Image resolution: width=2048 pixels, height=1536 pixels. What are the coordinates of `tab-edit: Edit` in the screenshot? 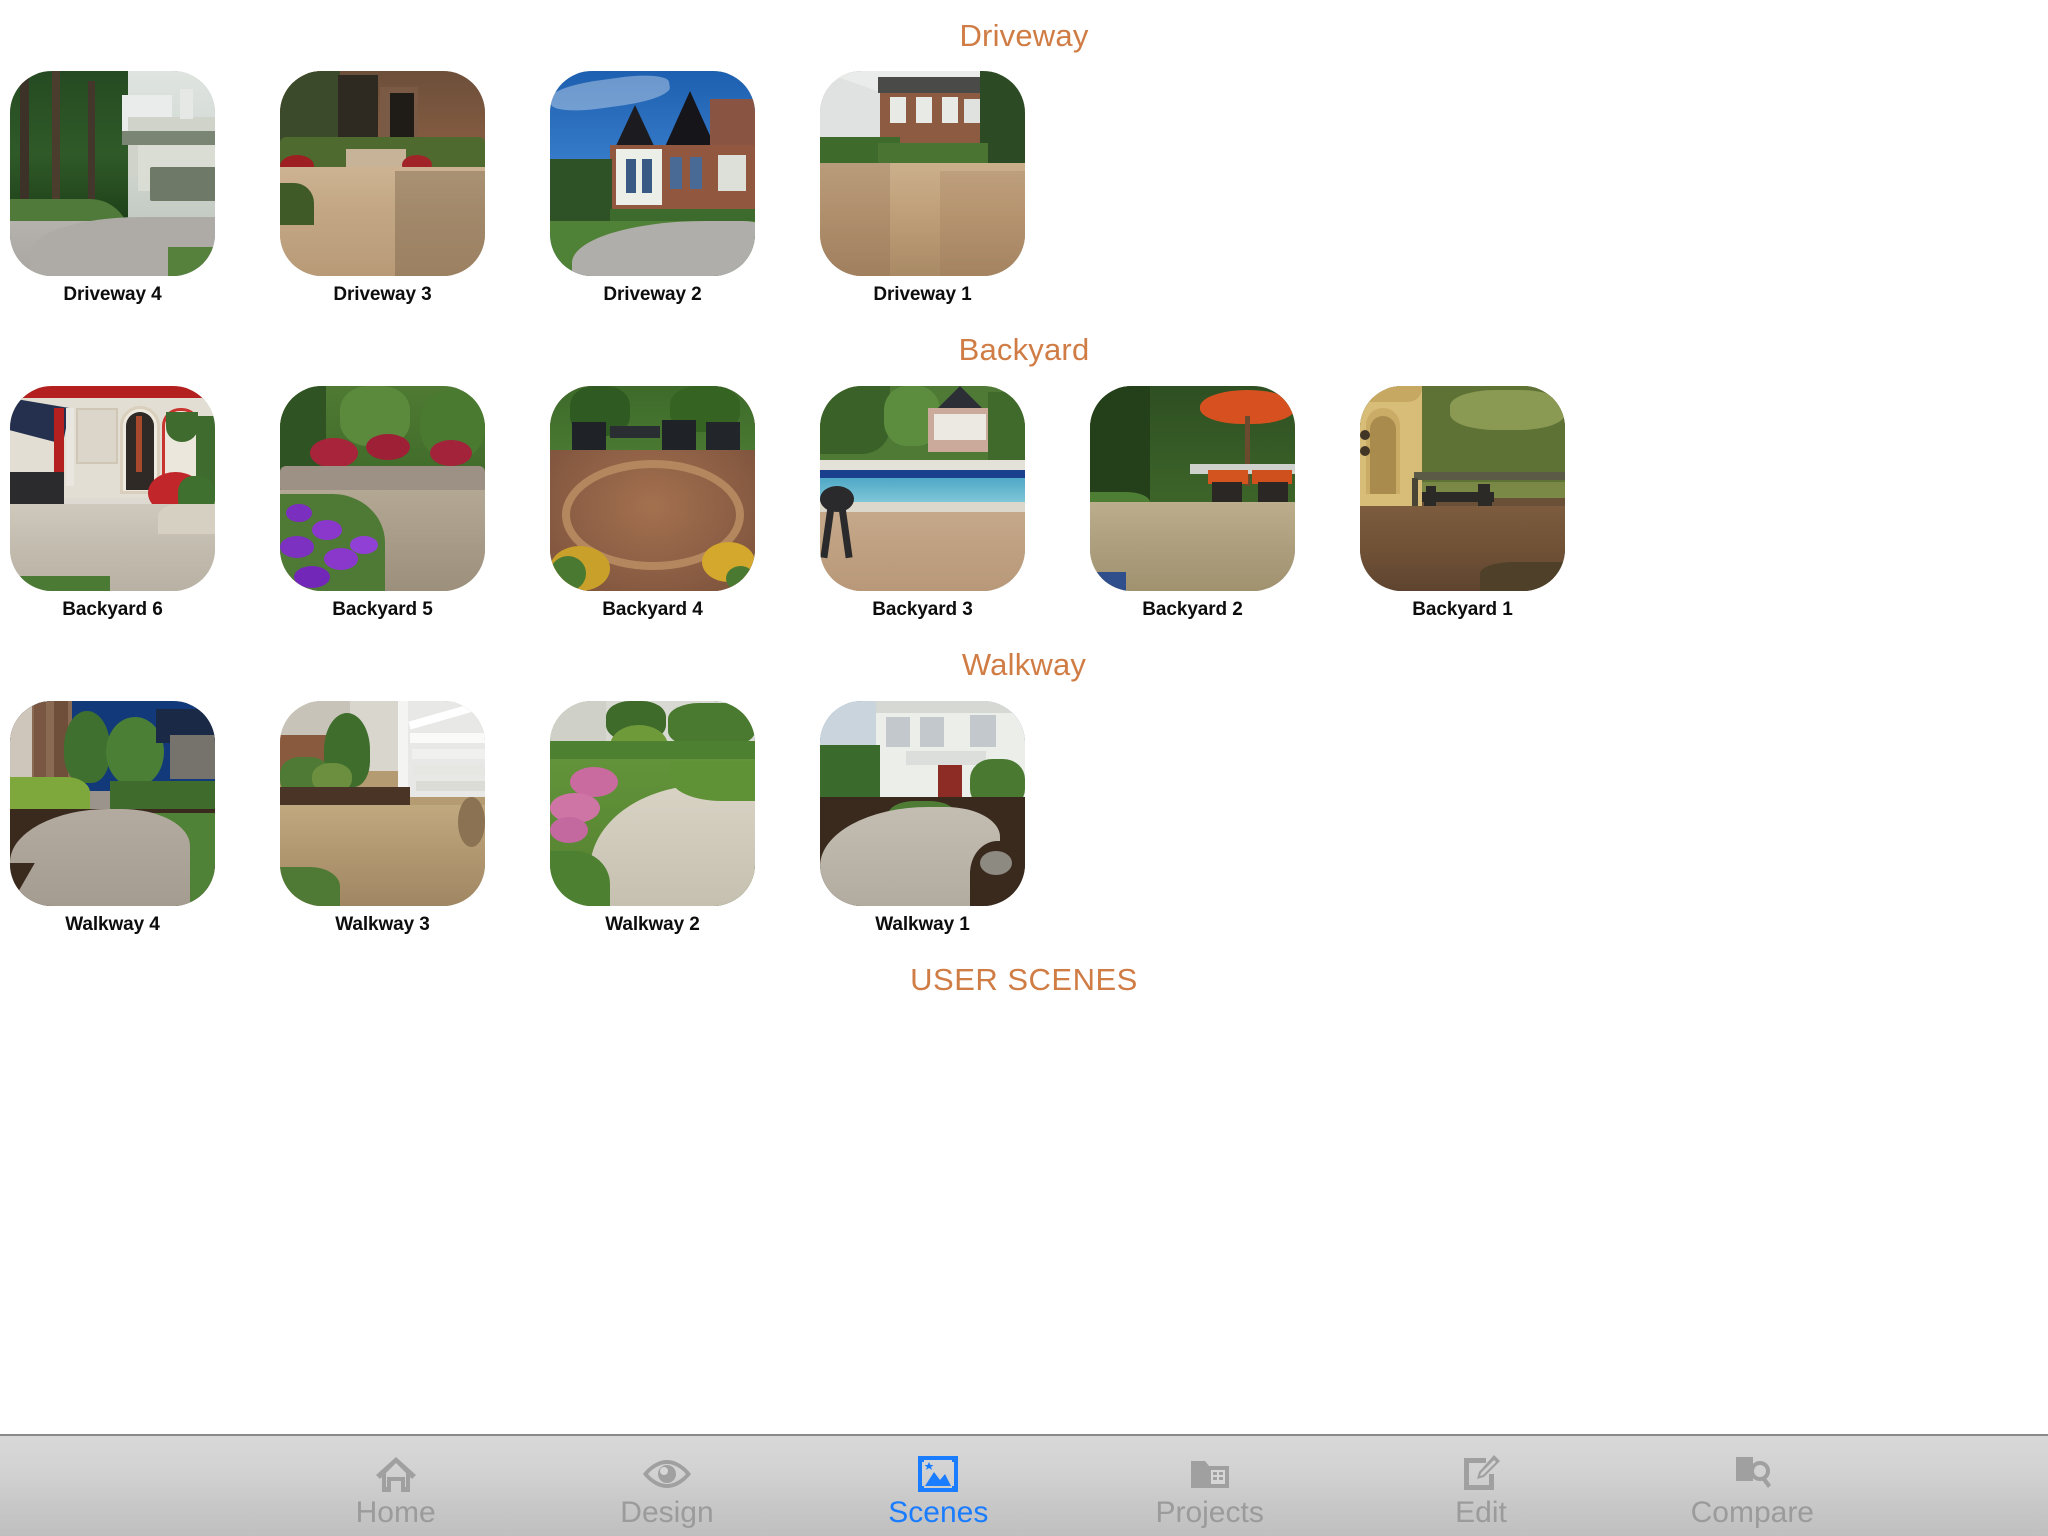 It's located at (1480, 1486).